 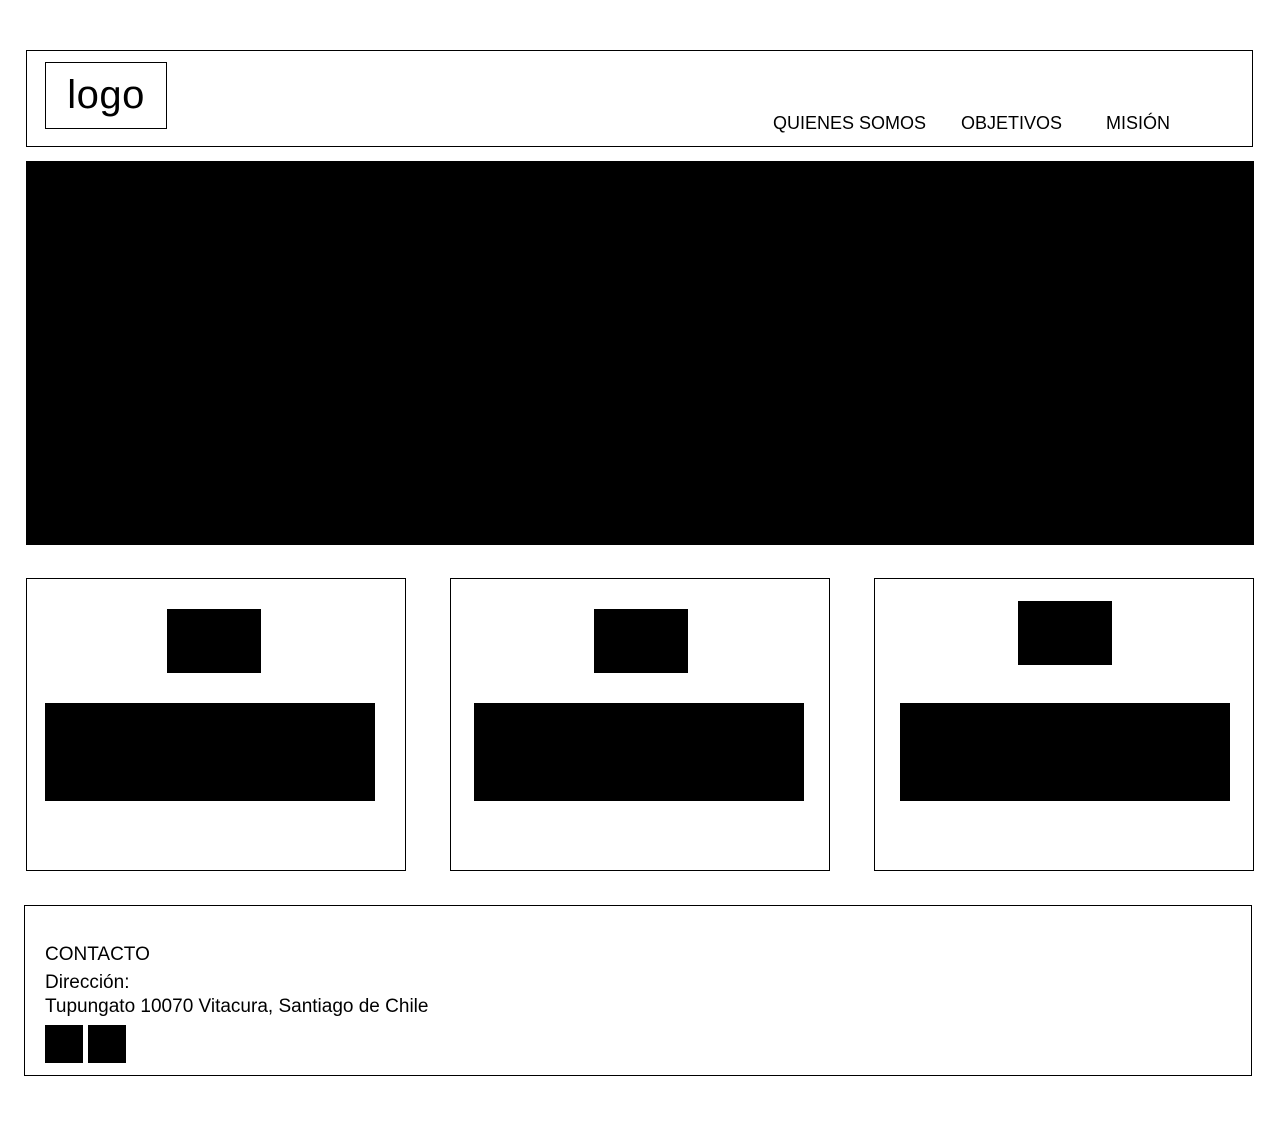 I want to click on site-header: logo QUIENES SOMOS OBJETIVOS MISIÓN, so click(x=639, y=98).